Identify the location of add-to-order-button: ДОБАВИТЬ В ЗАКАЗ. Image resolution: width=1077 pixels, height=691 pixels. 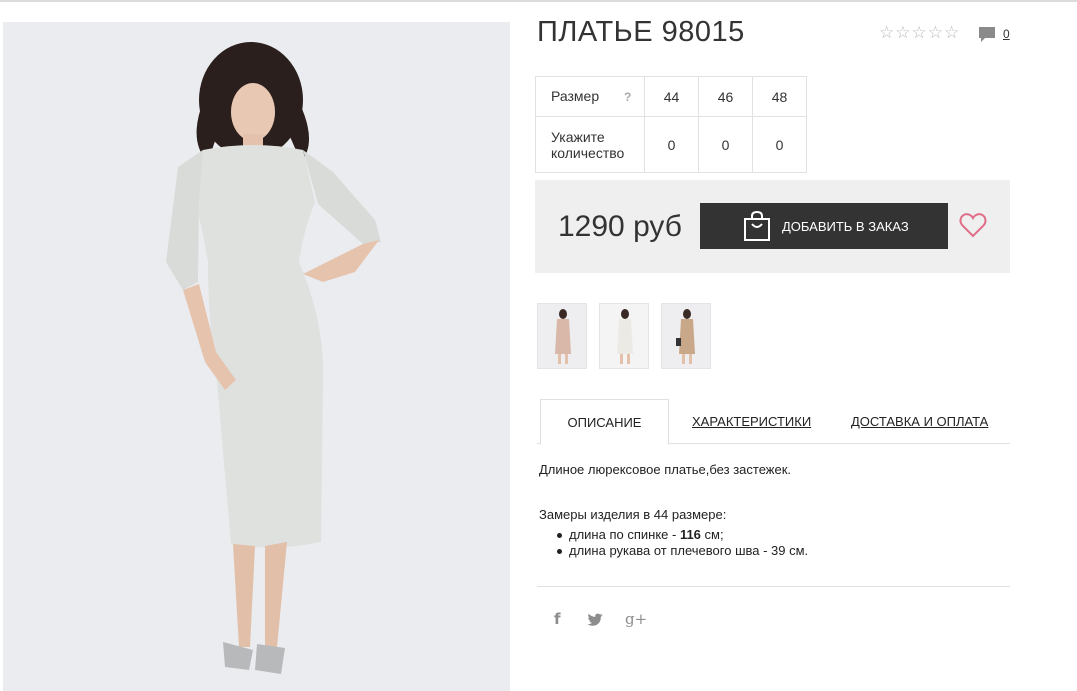
(824, 226).